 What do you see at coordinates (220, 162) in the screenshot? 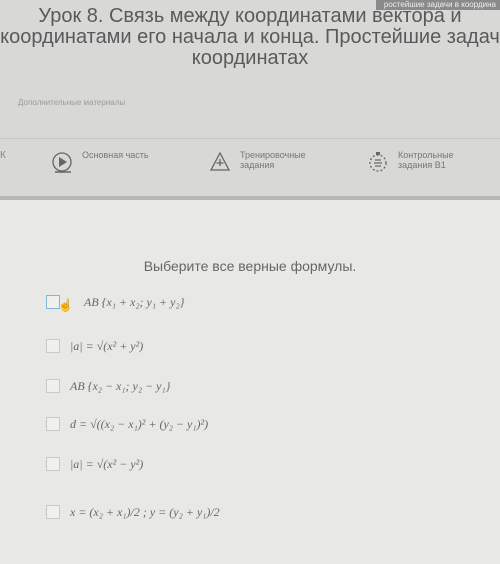
I see `triangle-icon` at bounding box center [220, 162].